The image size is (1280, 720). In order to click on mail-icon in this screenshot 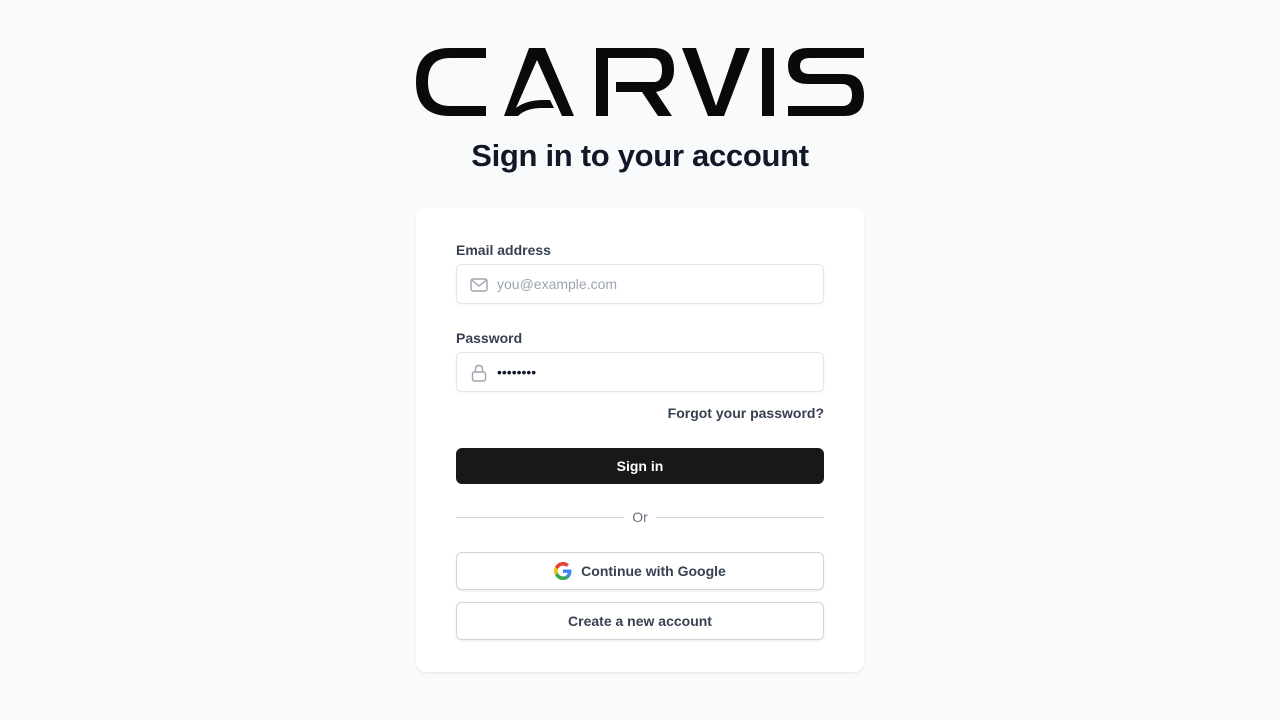, I will do `click(479, 285)`.